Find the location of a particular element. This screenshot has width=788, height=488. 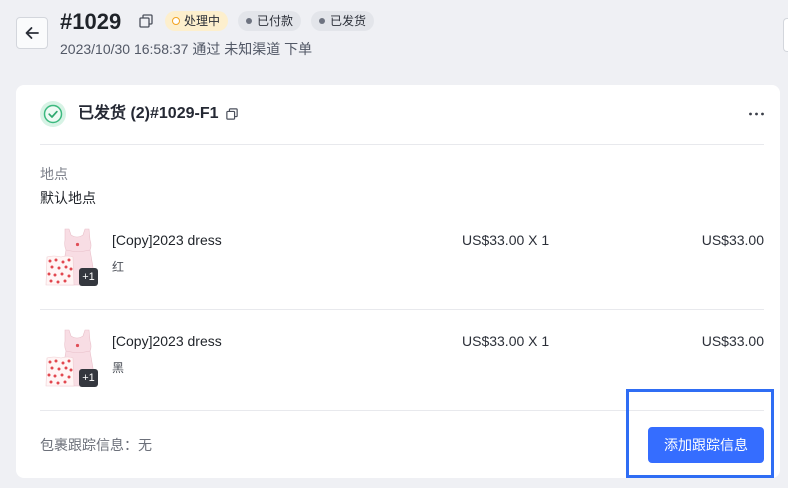

status-badges: 处理中 已付款 已发货 is located at coordinates (270, 21).